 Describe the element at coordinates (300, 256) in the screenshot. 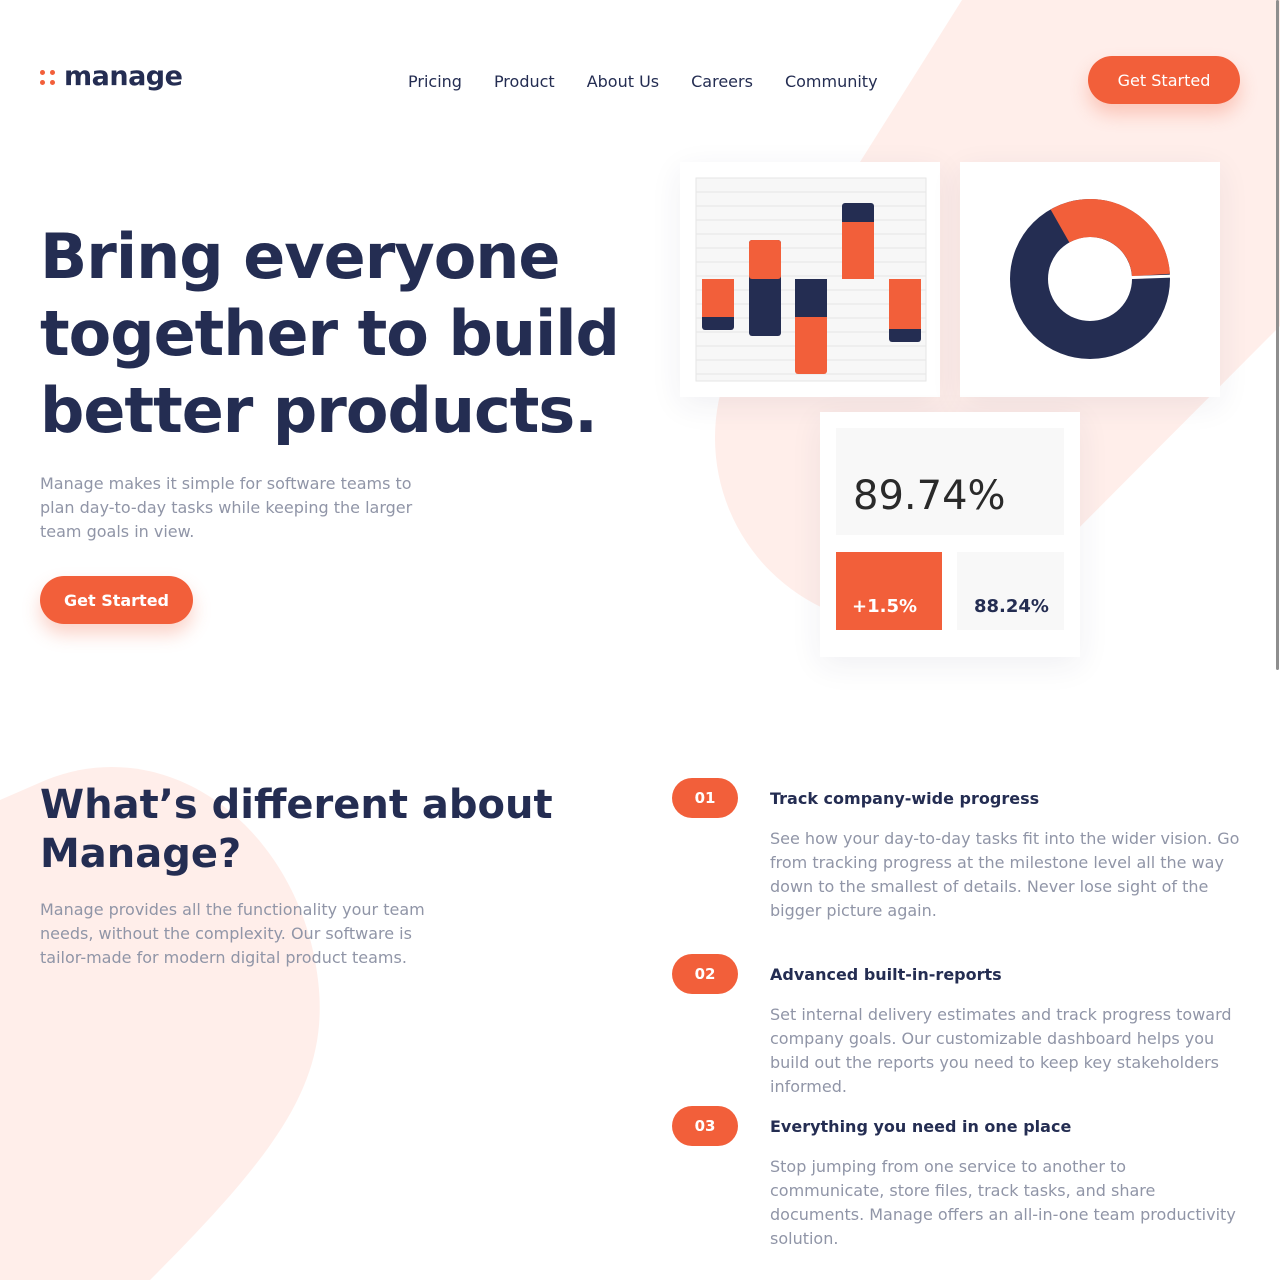

I see `hero-title-line: Bring everyone` at that location.